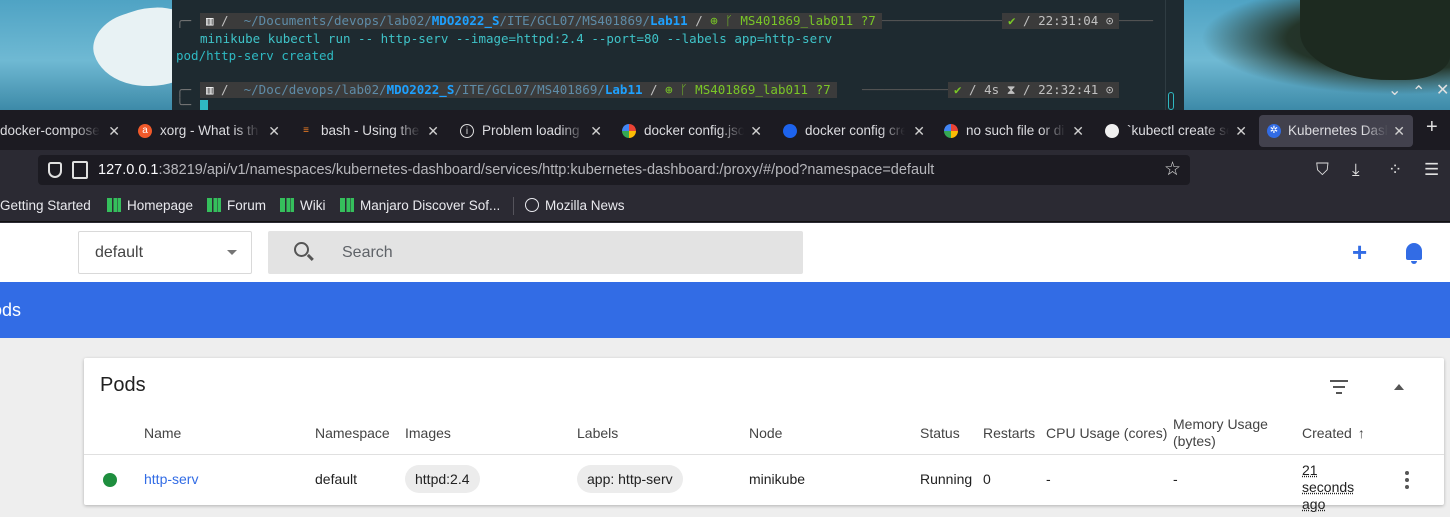  What do you see at coordinates (1356, 170) in the screenshot?
I see `download-icon: ⤓` at bounding box center [1356, 170].